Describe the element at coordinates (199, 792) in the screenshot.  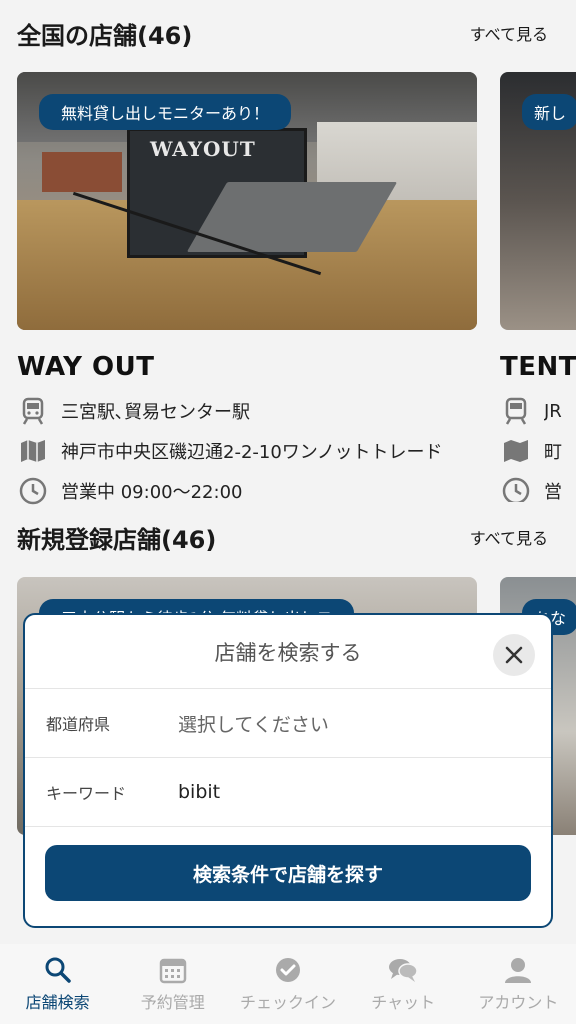
I see `keyword-input: bibit` at that location.